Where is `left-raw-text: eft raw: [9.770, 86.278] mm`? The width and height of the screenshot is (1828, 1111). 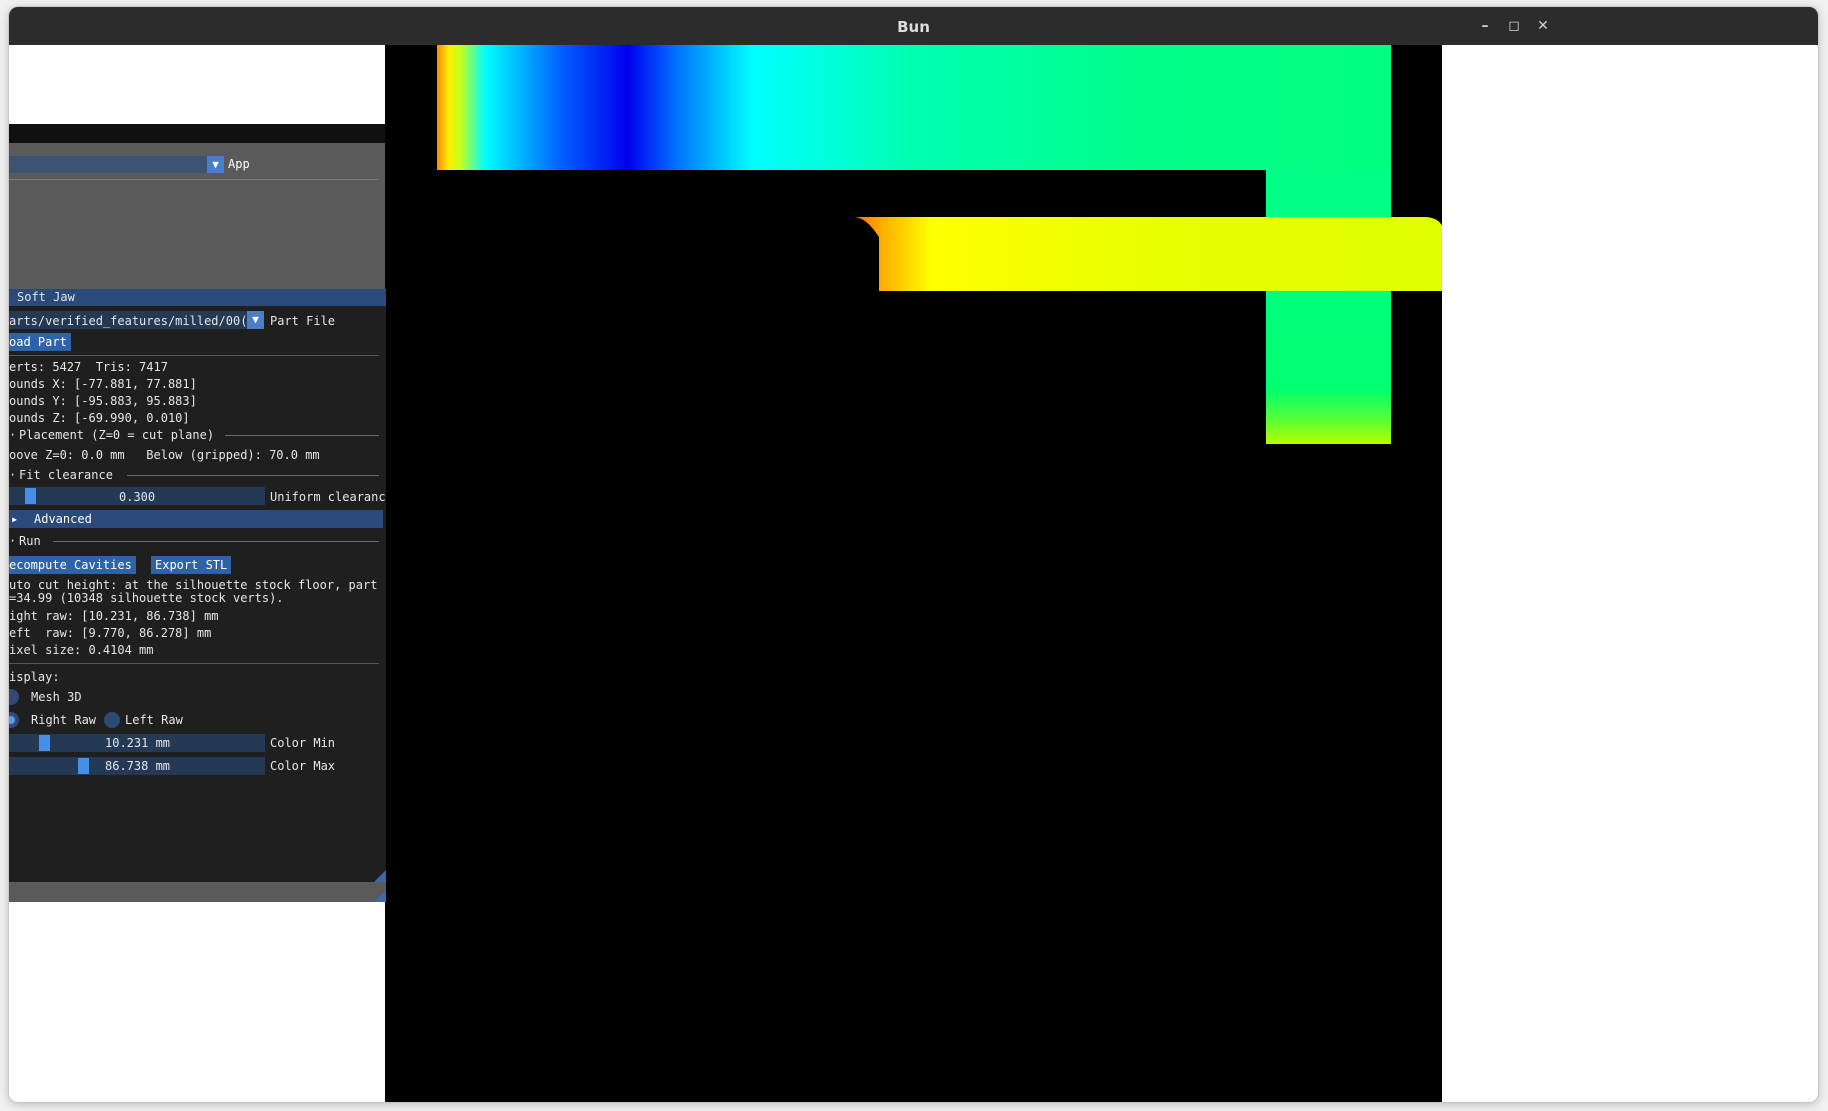 left-raw-text: eft raw: [9.770, 86.278] mm is located at coordinates (110, 633).